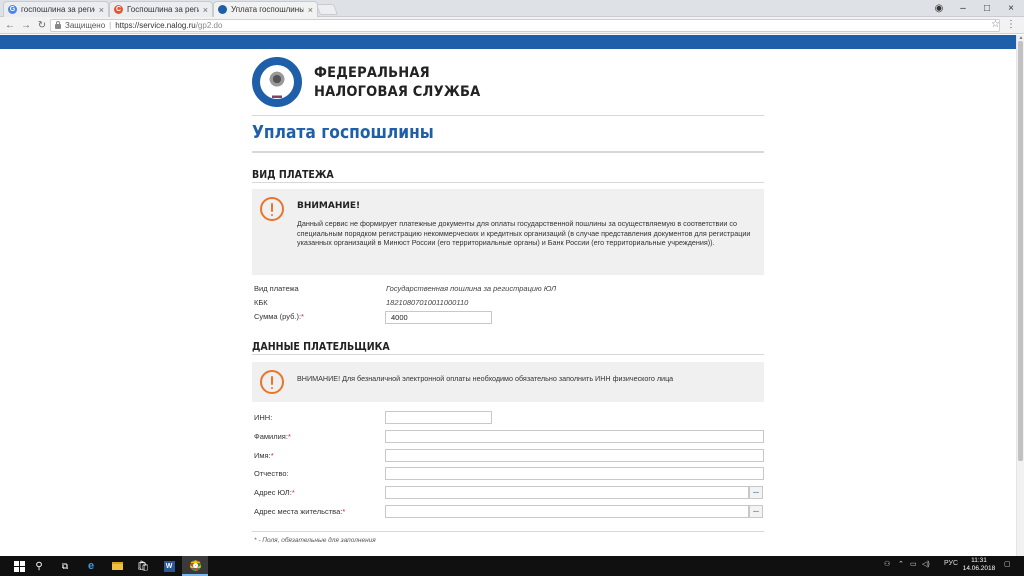 The width and height of the screenshot is (1024, 576). I want to click on browser-tab-3: Уплата госпошлины ×, so click(265, 9).